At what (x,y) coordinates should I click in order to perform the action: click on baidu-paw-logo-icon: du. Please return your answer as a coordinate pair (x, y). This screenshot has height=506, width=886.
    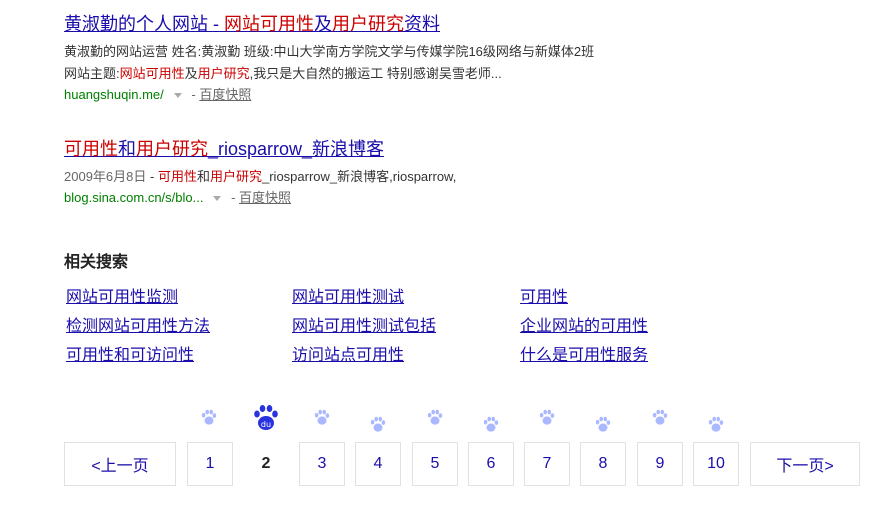
    Looking at the image, I should click on (266, 417).